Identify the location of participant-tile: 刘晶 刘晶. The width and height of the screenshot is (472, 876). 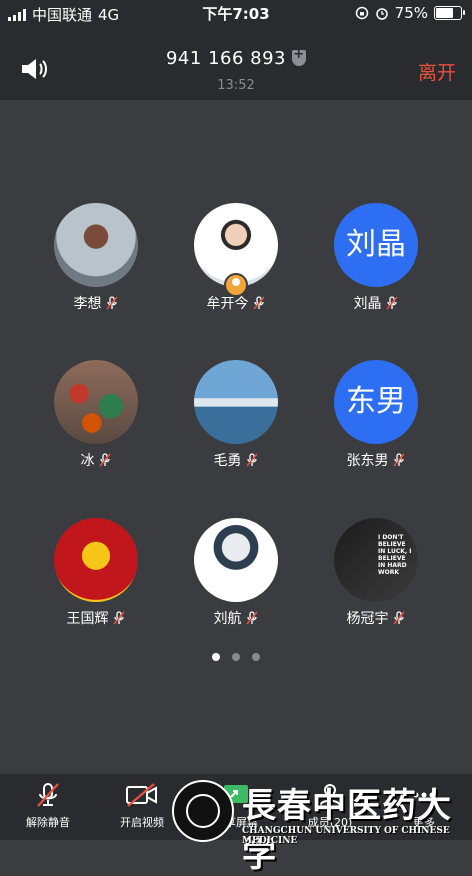
(376, 258).